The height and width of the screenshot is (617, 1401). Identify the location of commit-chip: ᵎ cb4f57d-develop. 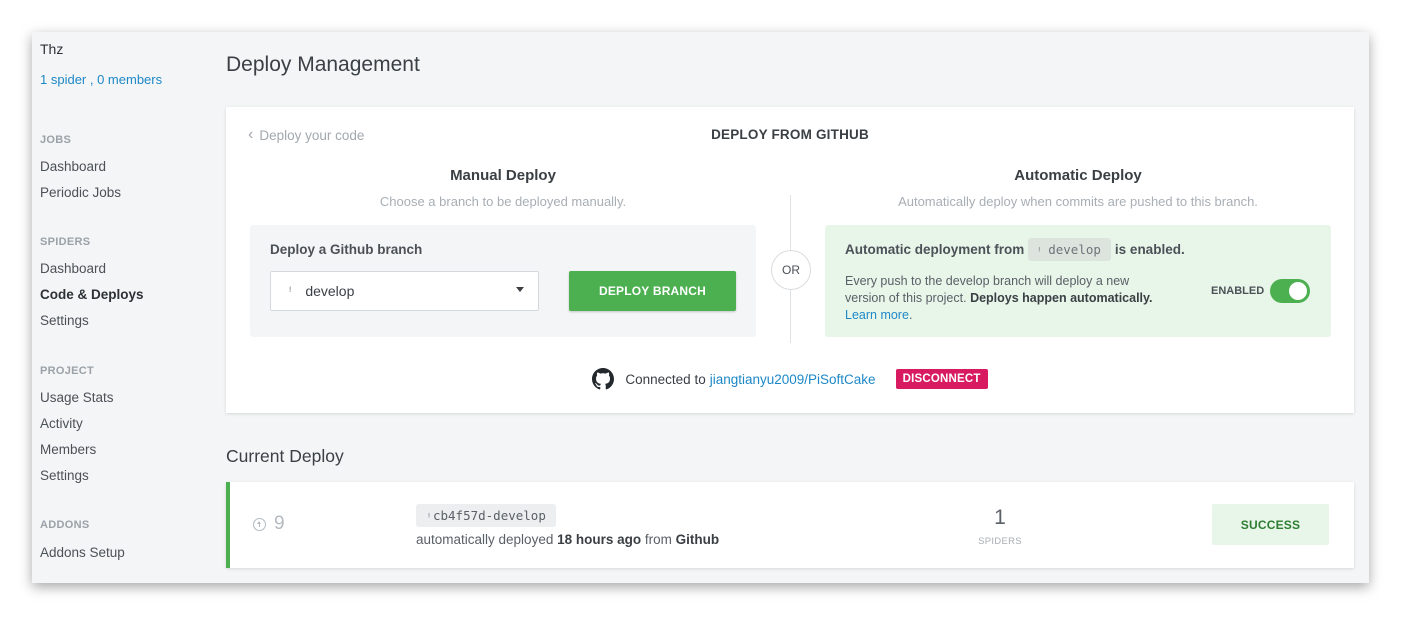
(486, 515).